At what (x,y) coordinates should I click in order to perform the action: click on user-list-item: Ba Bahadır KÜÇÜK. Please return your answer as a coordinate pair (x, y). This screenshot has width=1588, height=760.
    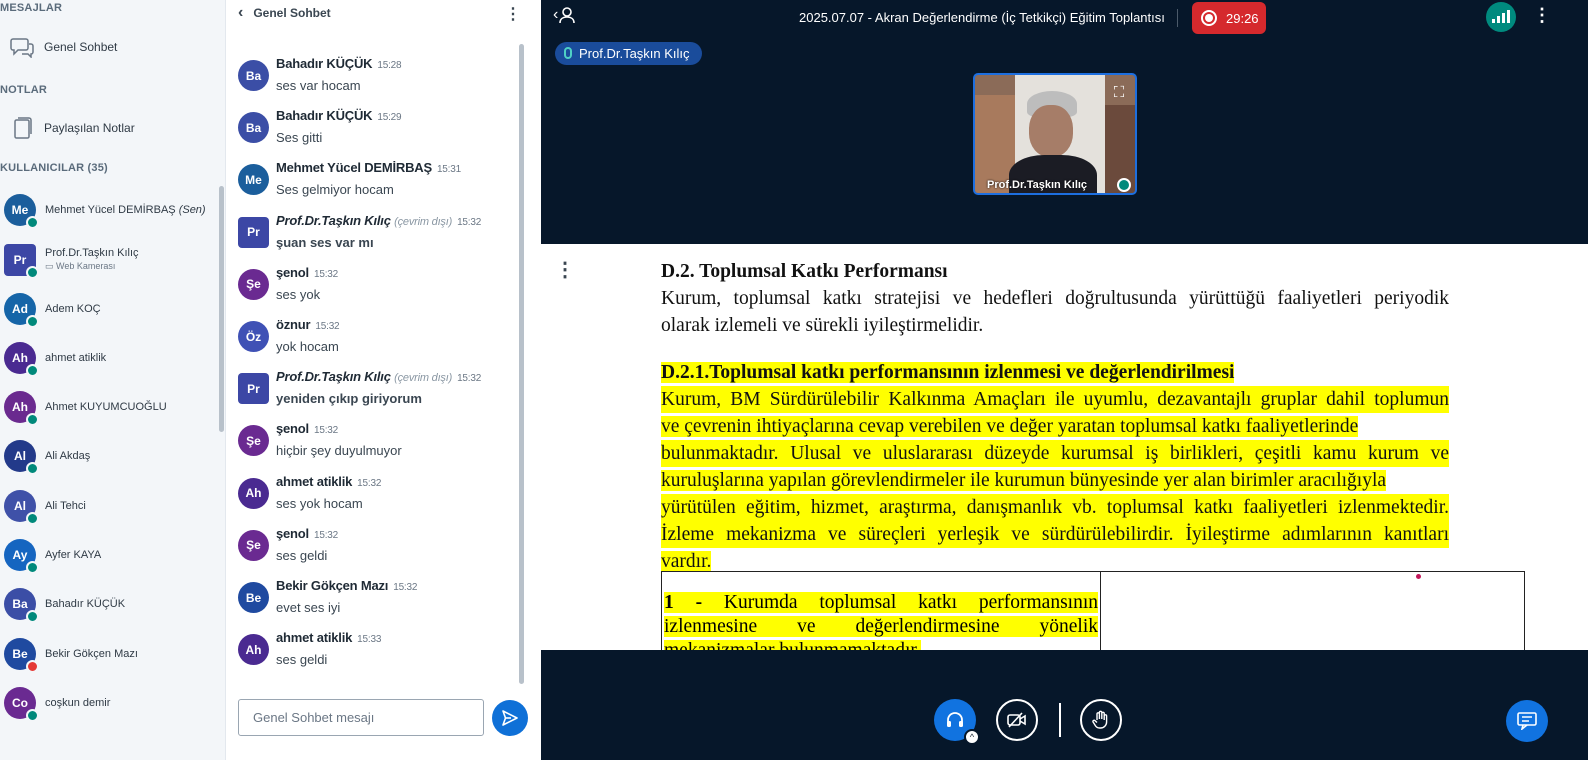
    Looking at the image, I should click on (111, 604).